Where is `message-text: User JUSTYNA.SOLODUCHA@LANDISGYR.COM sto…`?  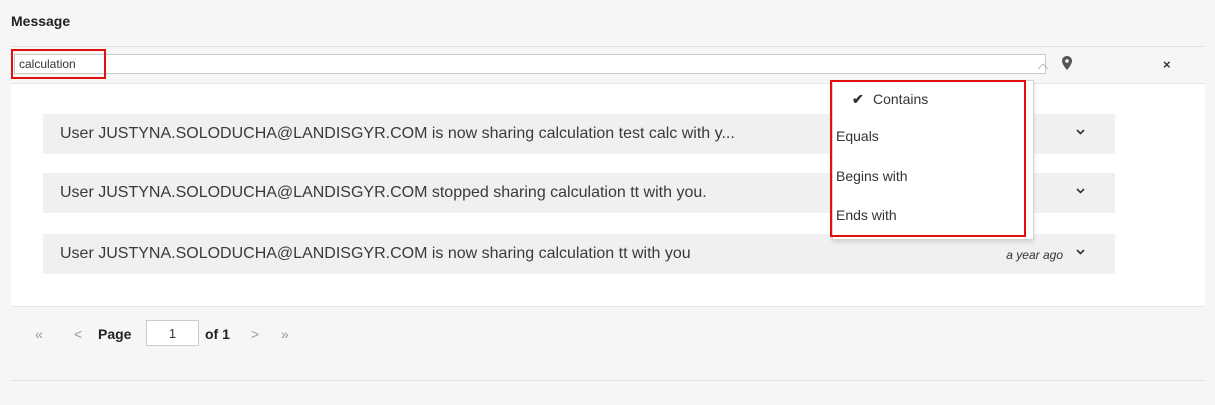
message-text: User JUSTYNA.SOLODUCHA@LANDISGYR.COM sto… is located at coordinates (383, 192).